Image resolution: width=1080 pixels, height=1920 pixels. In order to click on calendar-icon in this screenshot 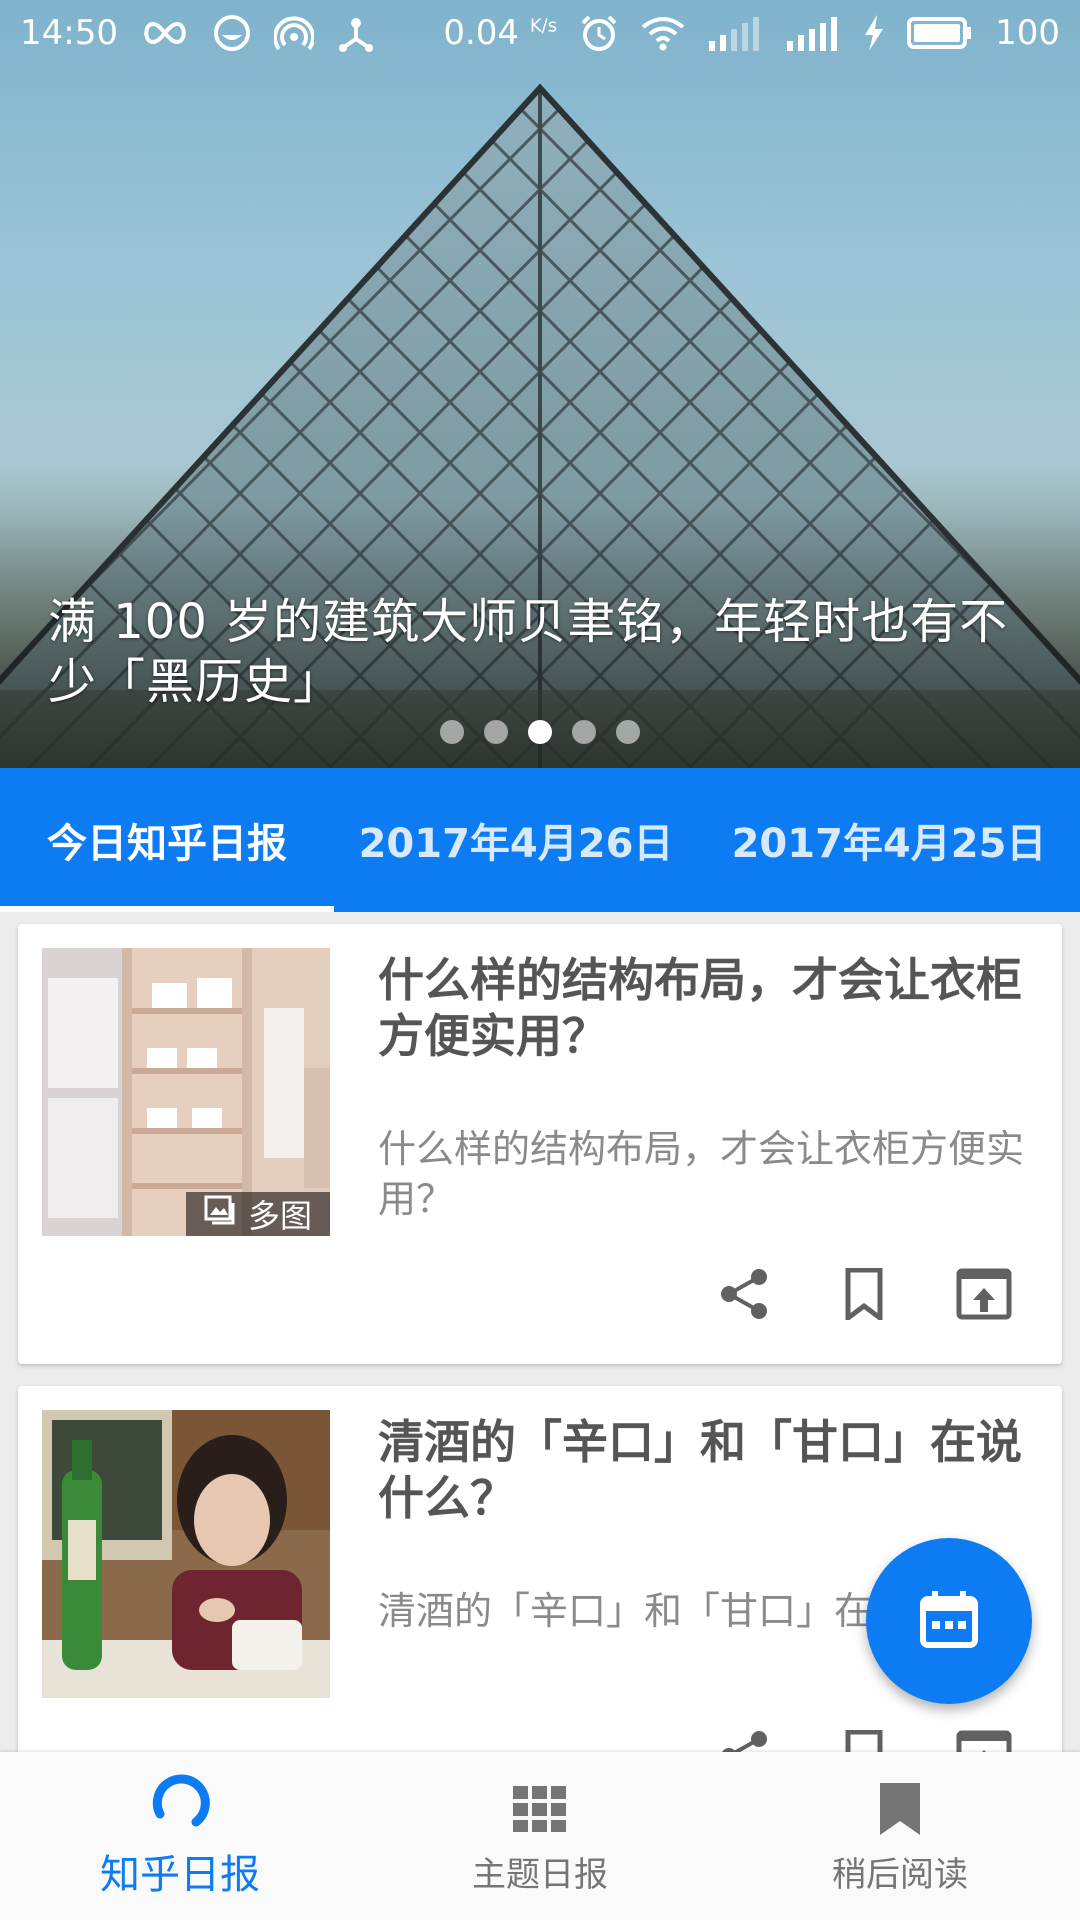, I will do `click(949, 1621)`.